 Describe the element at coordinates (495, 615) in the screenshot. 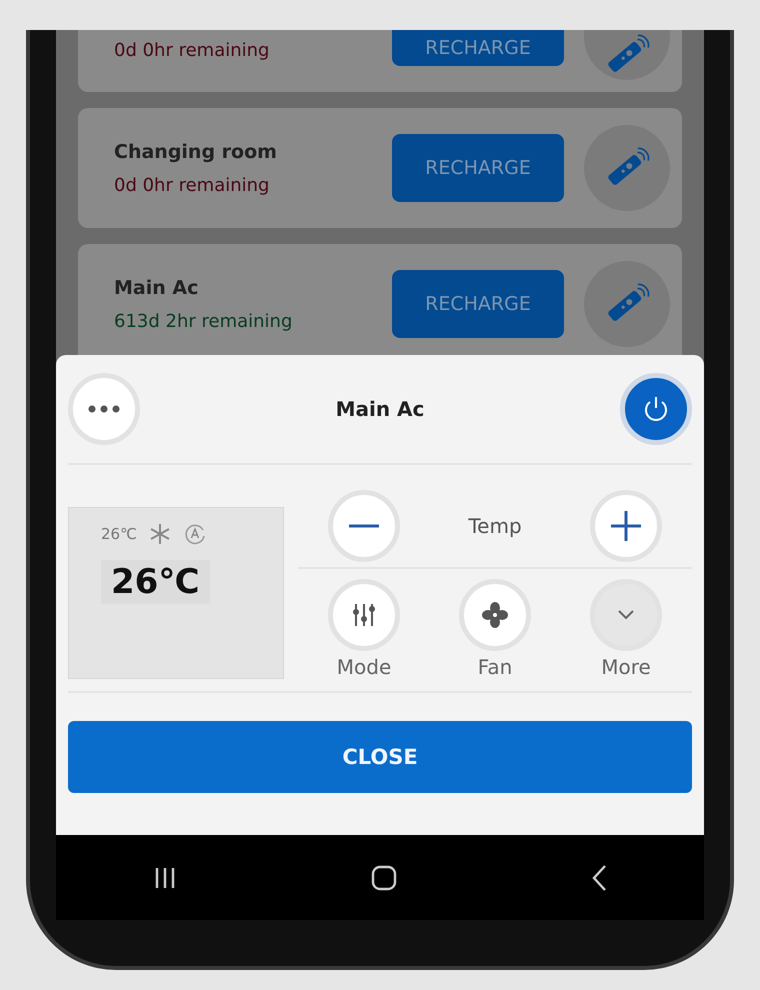

I see `fan-icon` at that location.